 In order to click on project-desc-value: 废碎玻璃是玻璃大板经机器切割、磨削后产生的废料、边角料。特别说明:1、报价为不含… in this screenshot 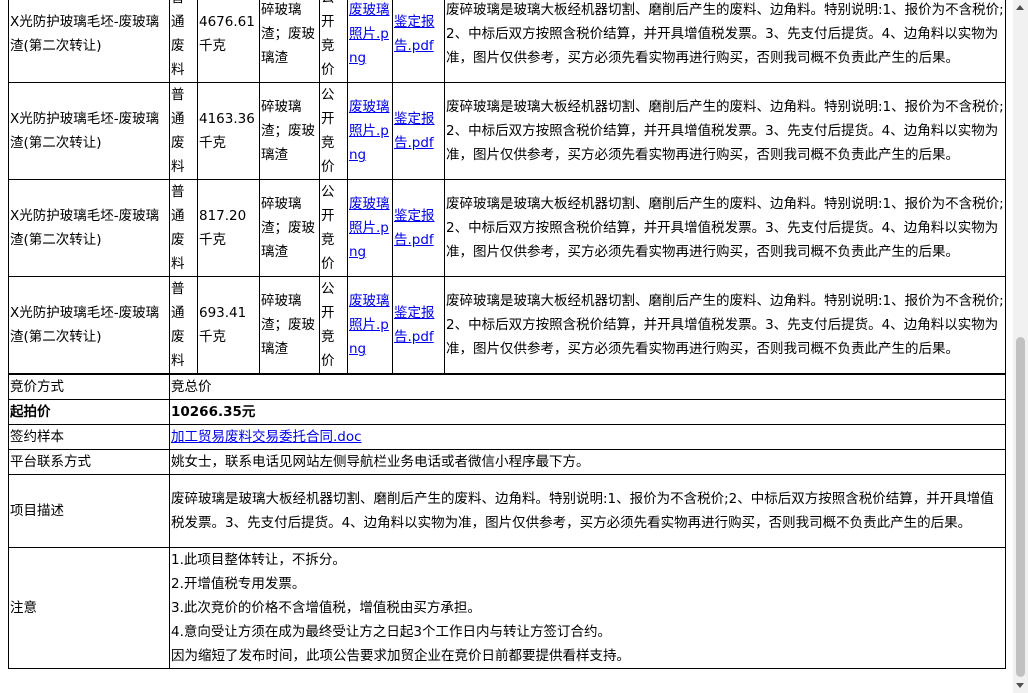, I will do `click(587, 511)`.